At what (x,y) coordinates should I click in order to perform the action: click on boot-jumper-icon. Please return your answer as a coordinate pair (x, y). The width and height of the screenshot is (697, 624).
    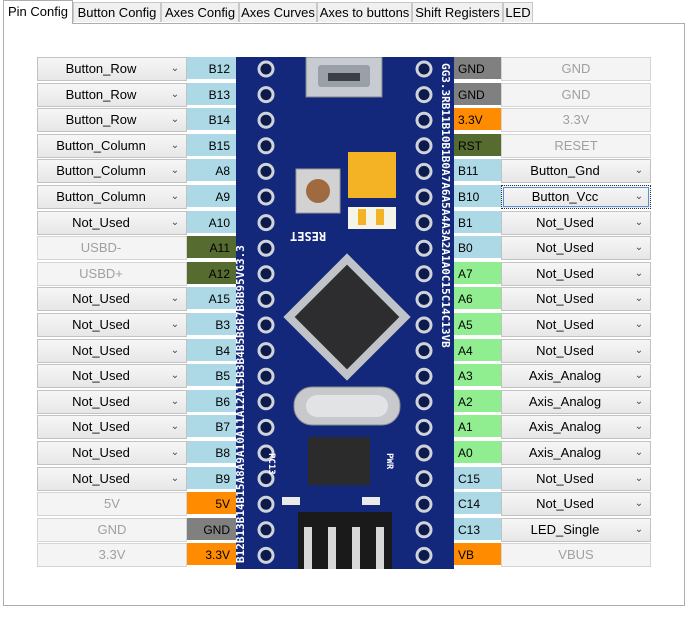
    Looking at the image, I should click on (372, 175).